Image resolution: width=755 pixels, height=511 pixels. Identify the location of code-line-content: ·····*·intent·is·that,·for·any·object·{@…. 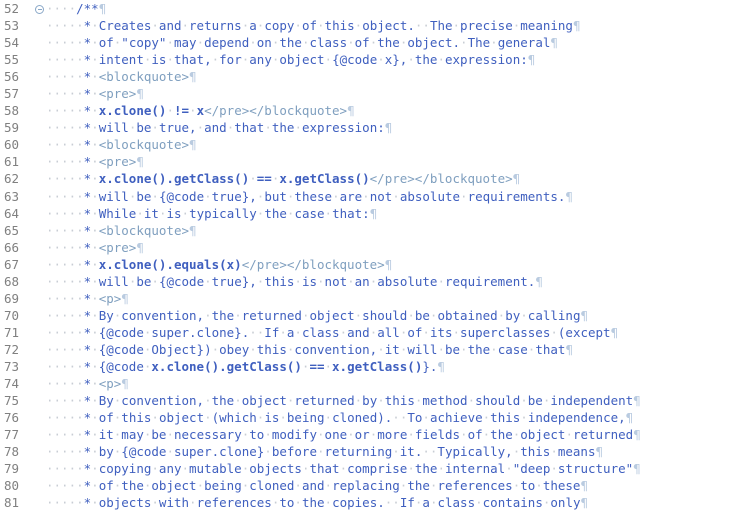
(400, 59).